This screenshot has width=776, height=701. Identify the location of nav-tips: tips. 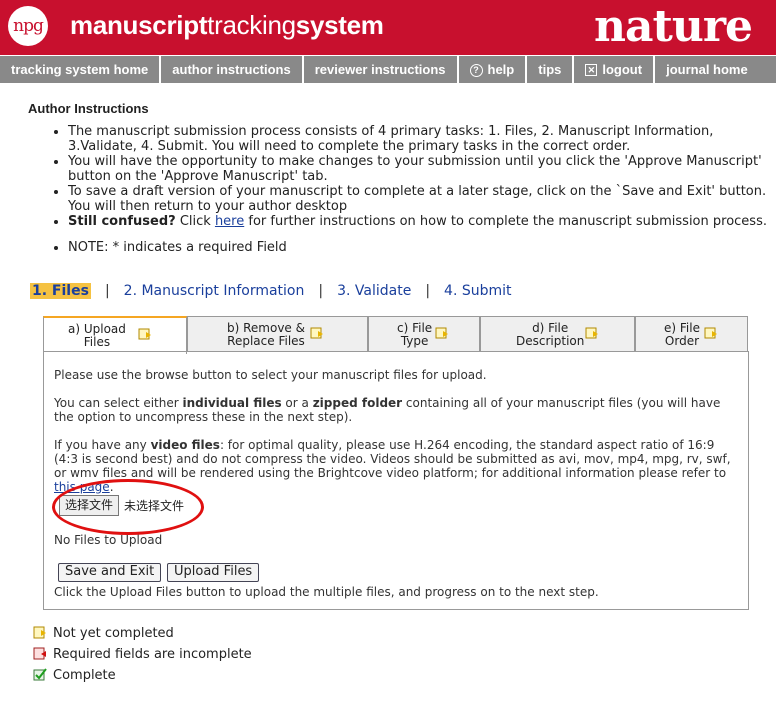
(548, 69).